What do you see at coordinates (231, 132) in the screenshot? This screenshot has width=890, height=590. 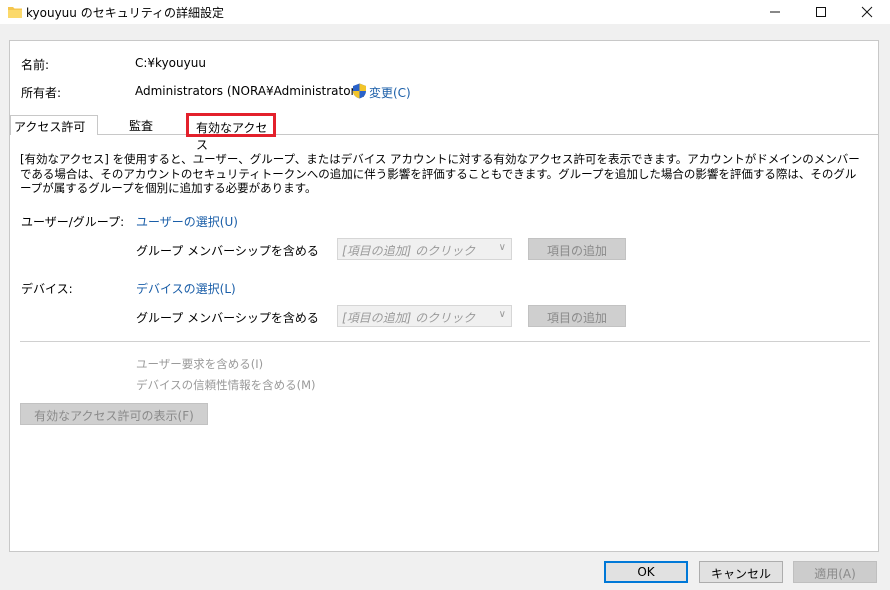 I see `tab-effective-access: 有効なアクセス` at bounding box center [231, 132].